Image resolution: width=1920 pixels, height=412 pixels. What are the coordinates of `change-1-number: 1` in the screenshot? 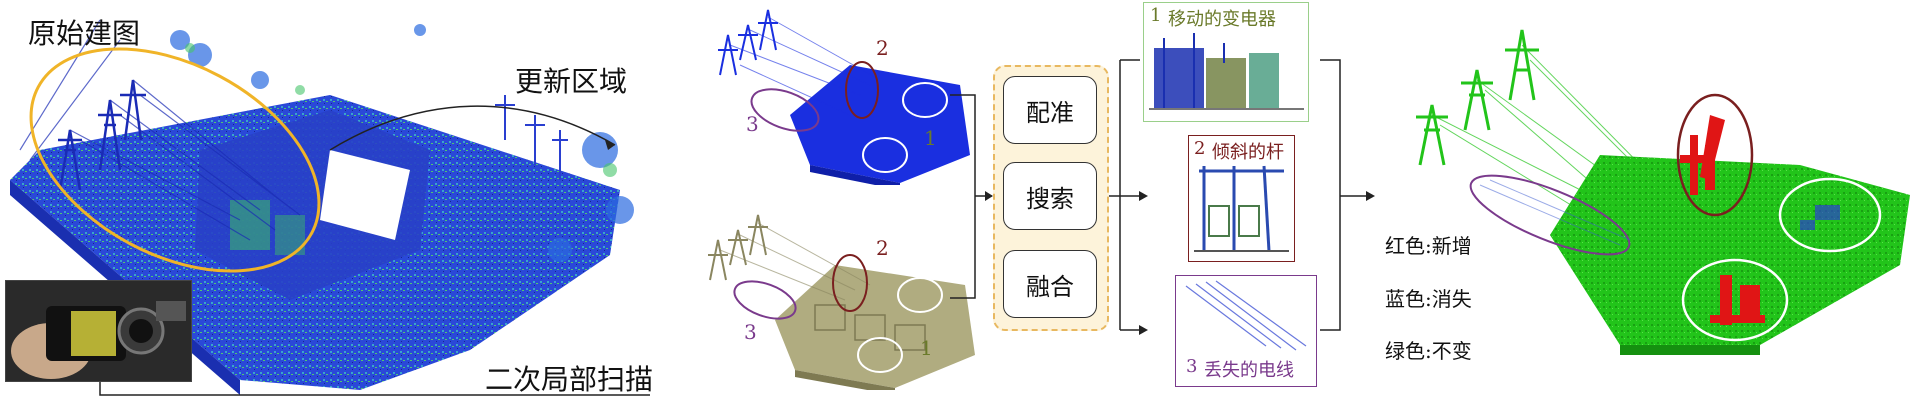 It's located at (1156, 15).